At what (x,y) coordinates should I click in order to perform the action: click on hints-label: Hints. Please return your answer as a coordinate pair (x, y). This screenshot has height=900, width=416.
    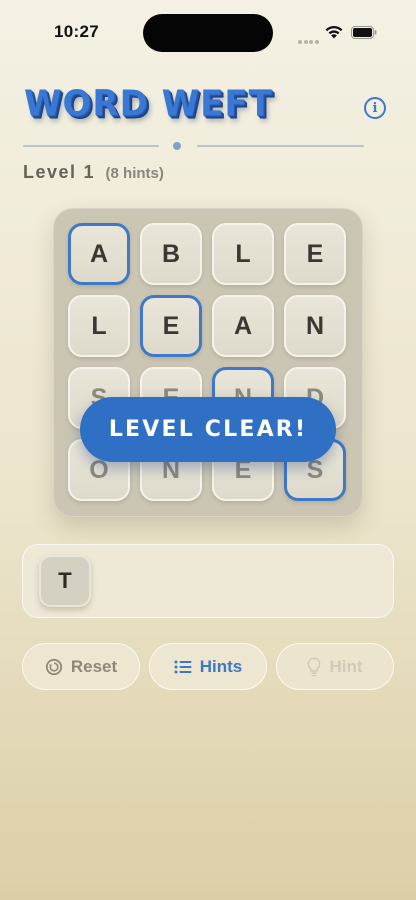
    Looking at the image, I should click on (221, 666).